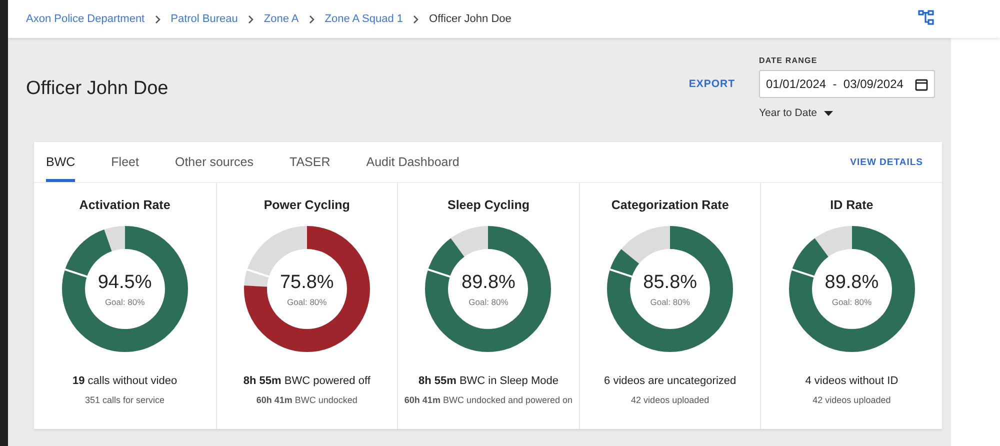 The width and height of the screenshot is (1000, 446). Describe the element at coordinates (670, 205) in the screenshot. I see `metric-title: Categorization Rate` at that location.